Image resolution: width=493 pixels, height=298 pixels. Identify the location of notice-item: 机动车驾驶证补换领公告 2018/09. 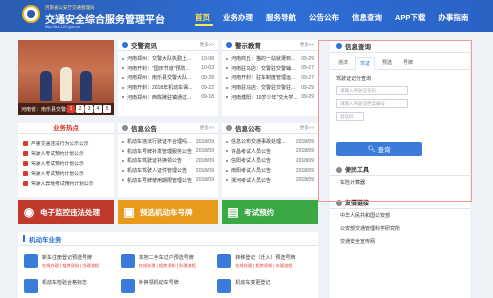
(168, 161).